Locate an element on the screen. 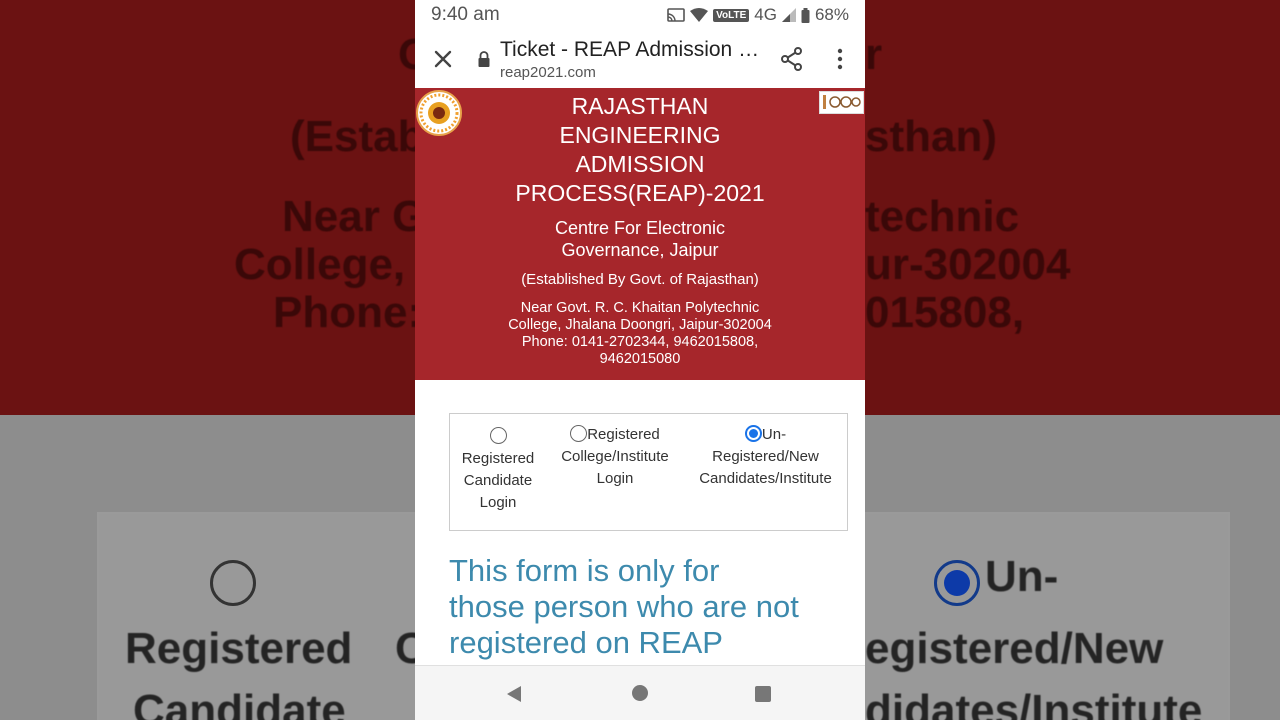  bg-text-near-left: Near G is located at coordinates (354, 216).